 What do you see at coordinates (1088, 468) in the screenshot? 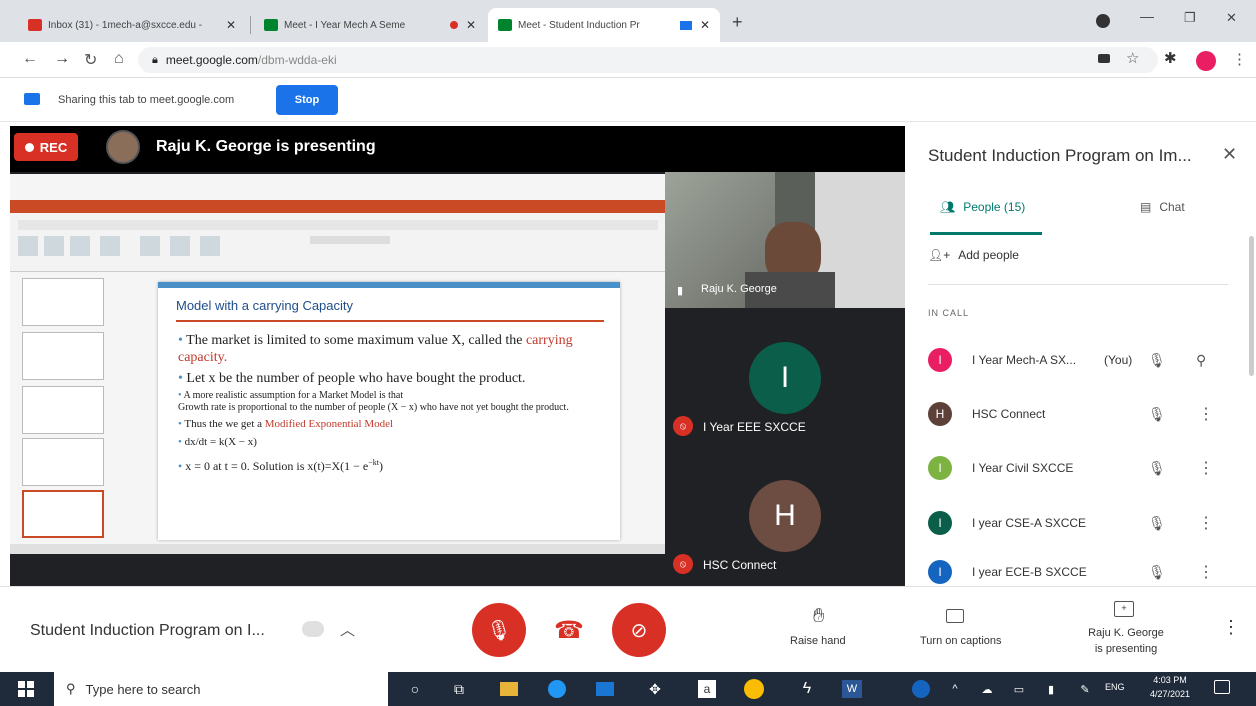
I see `list-item: I I Year Civil SXCCE 🎙︎ ⋮` at bounding box center [1088, 468].